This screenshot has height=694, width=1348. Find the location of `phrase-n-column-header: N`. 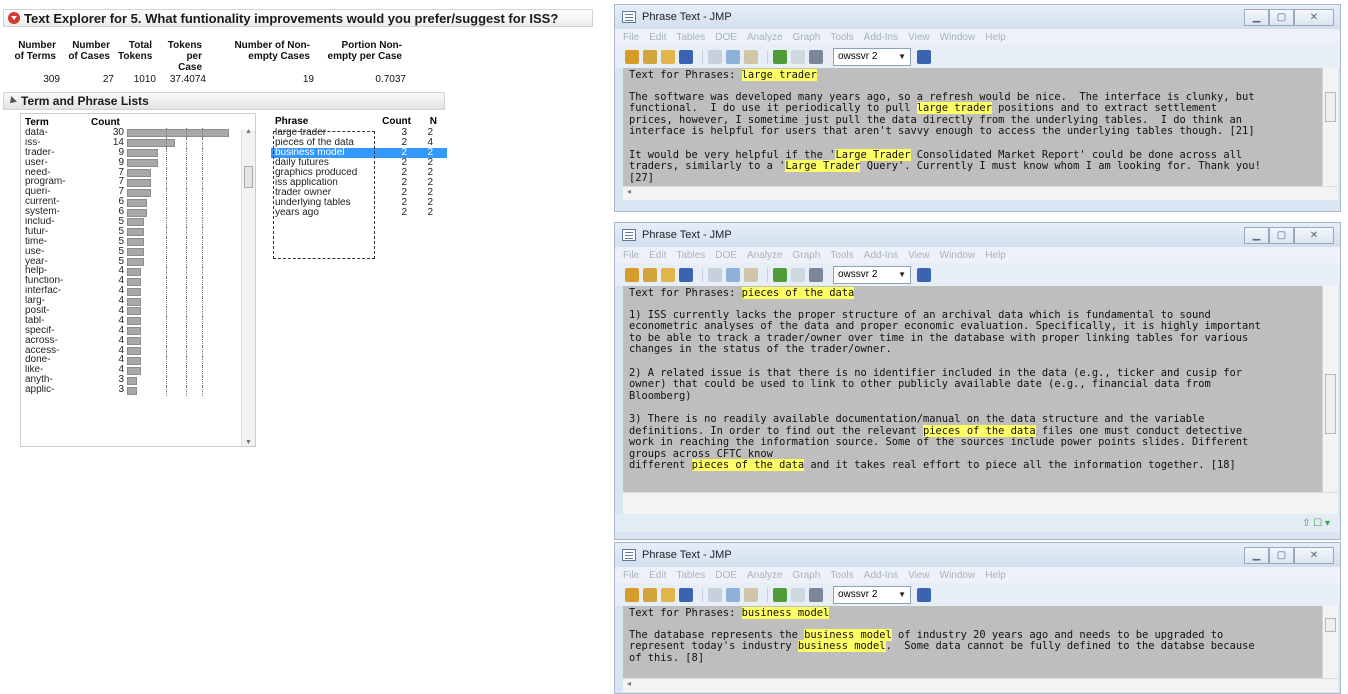

phrase-n-column-header: N is located at coordinates (424, 122).